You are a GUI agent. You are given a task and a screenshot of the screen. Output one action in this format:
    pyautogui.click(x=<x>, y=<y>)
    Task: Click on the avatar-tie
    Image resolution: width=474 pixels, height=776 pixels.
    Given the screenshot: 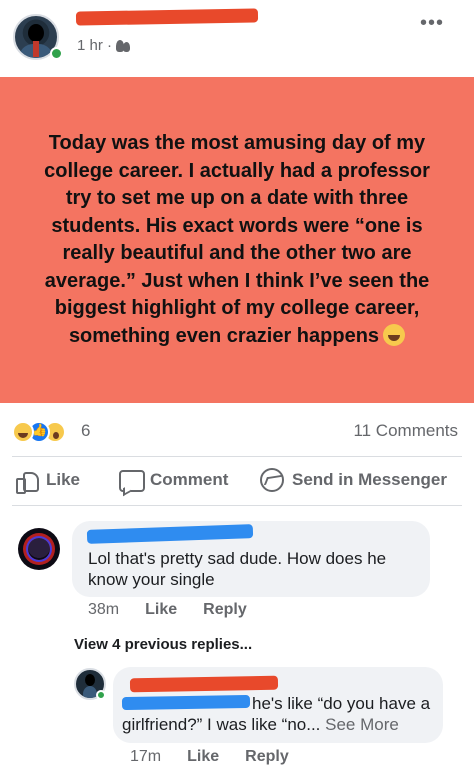 What is the action you would take?
    pyautogui.click(x=36, y=49)
    